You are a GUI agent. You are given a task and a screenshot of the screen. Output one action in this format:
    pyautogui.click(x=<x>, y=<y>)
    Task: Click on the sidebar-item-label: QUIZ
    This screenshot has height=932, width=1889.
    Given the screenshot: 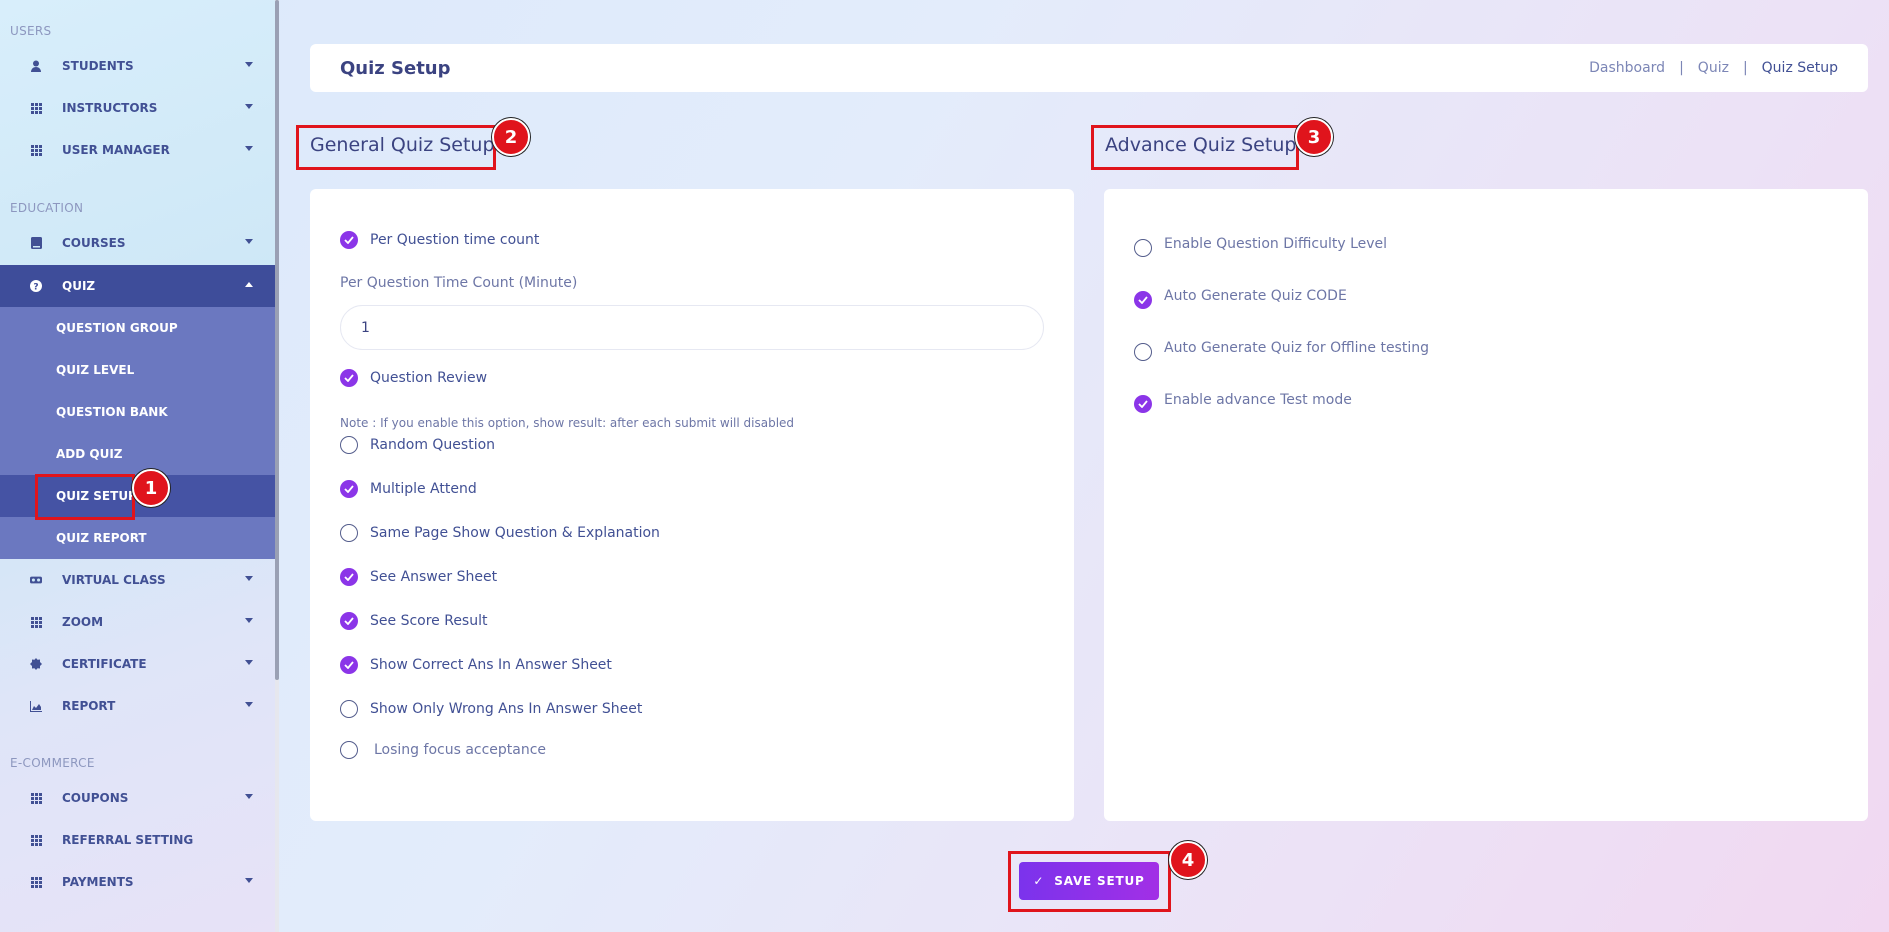 What is the action you would take?
    pyautogui.click(x=79, y=286)
    